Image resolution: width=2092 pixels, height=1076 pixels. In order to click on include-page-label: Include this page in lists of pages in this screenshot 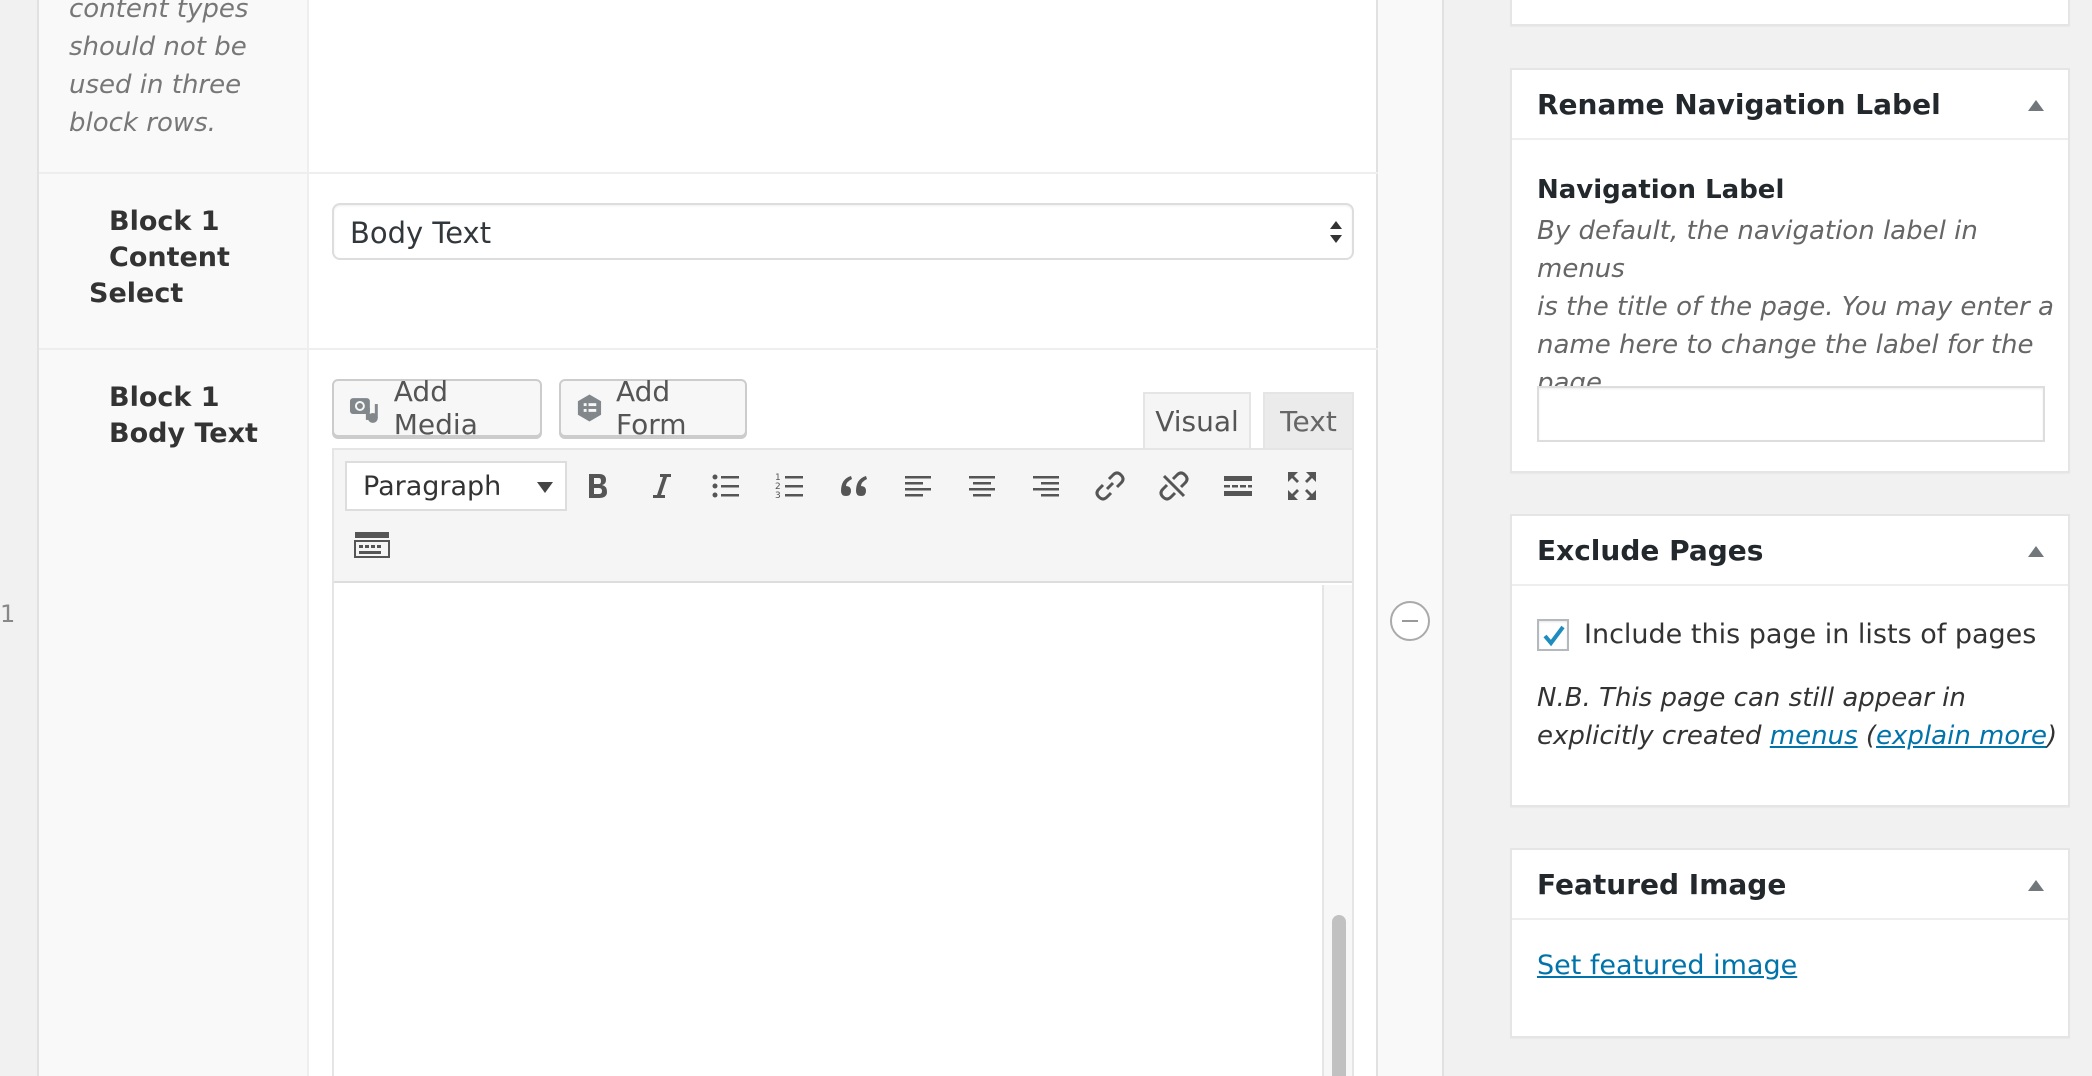, I will do `click(1810, 634)`.